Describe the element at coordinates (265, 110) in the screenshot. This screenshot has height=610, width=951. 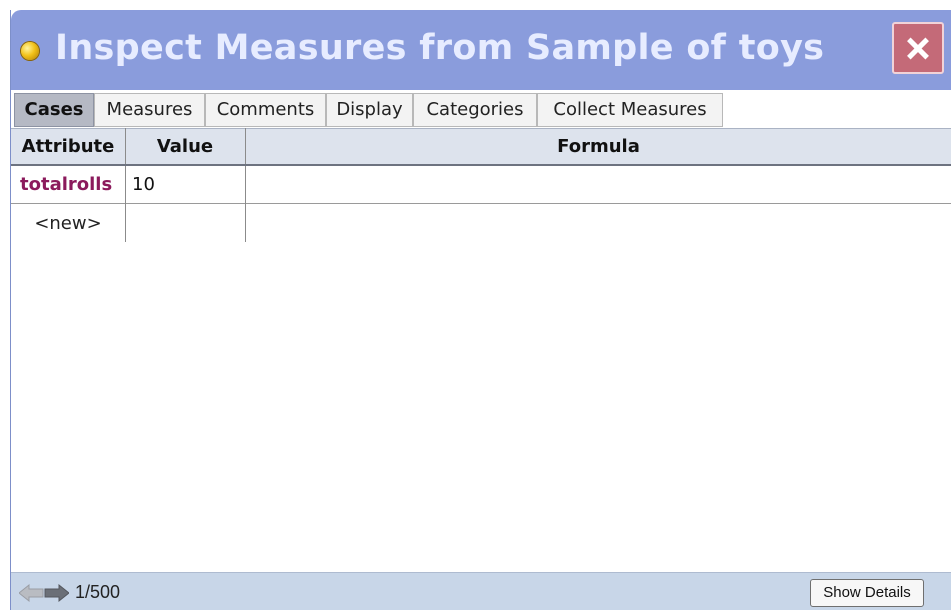
I see `tab-comments: Comments` at that location.